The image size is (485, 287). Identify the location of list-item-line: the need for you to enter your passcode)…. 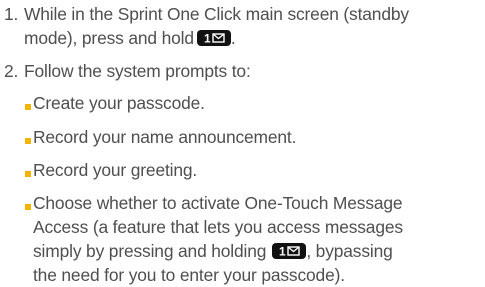
(189, 275).